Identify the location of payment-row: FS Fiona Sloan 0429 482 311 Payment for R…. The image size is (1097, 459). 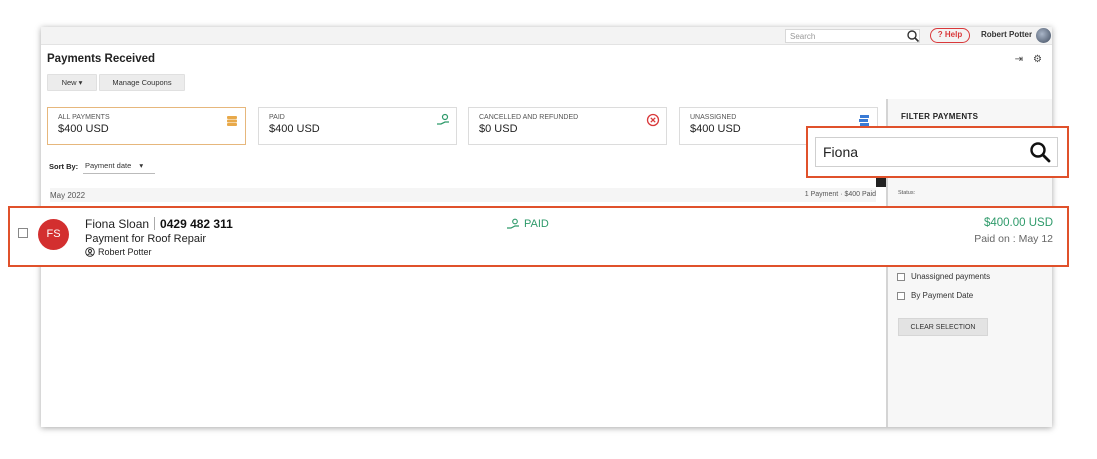
(538, 236).